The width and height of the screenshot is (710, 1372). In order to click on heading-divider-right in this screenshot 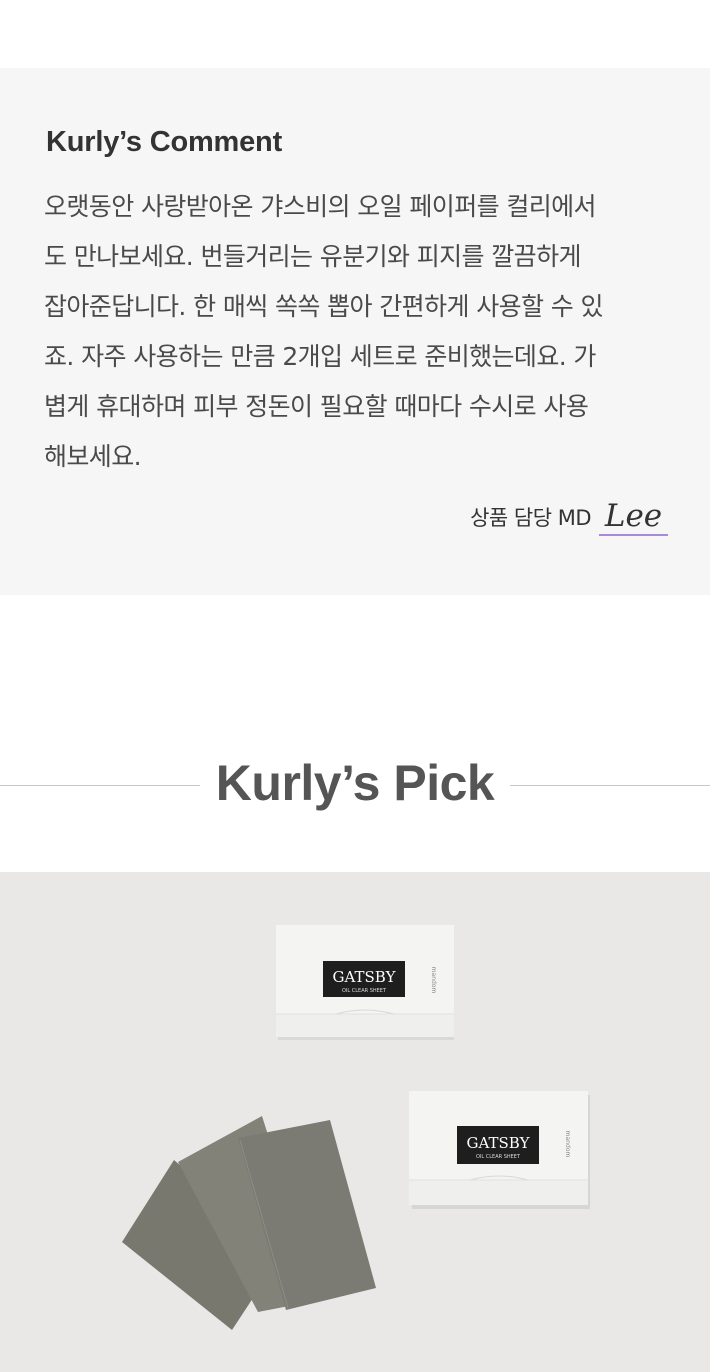, I will do `click(610, 785)`.